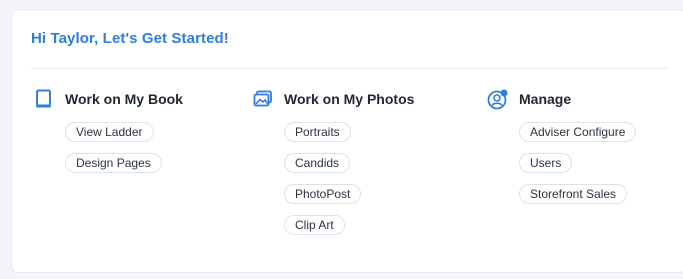 The image size is (683, 279). What do you see at coordinates (578, 132) in the screenshot?
I see `adviser-configure-link: Adviser Configure` at bounding box center [578, 132].